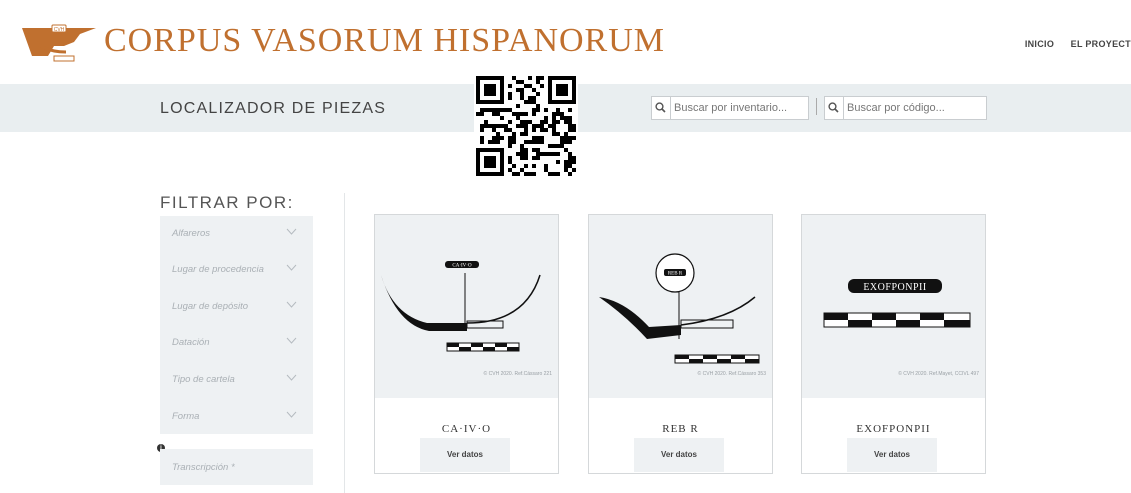 The width and height of the screenshot is (1131, 493). Describe the element at coordinates (59, 45) in the screenshot. I see `cvh-logo-icon: CVH` at that location.